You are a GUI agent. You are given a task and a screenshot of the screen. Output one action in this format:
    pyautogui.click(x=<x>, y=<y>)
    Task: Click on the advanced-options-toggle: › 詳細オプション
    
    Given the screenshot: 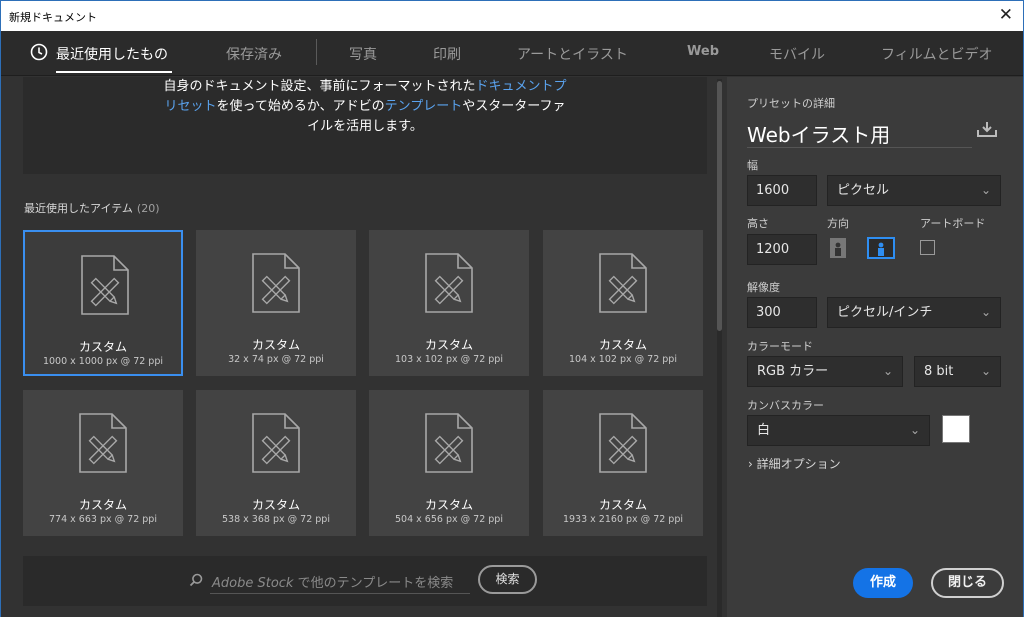 What is the action you would take?
    pyautogui.click(x=794, y=463)
    